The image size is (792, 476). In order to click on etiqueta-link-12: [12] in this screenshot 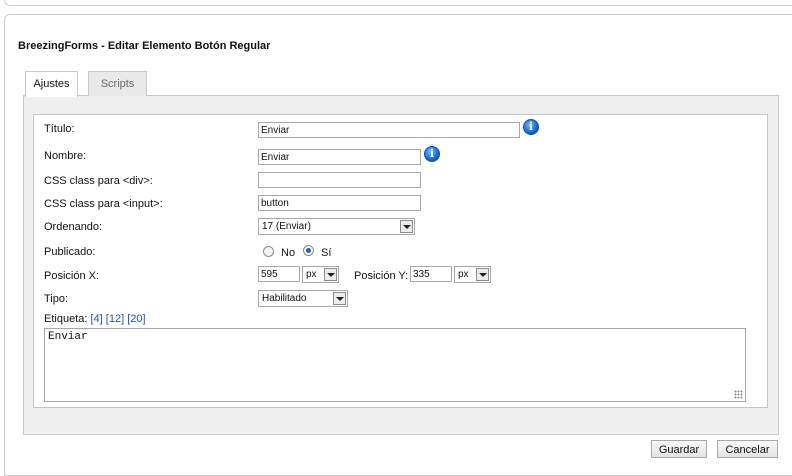, I will do `click(115, 319)`.